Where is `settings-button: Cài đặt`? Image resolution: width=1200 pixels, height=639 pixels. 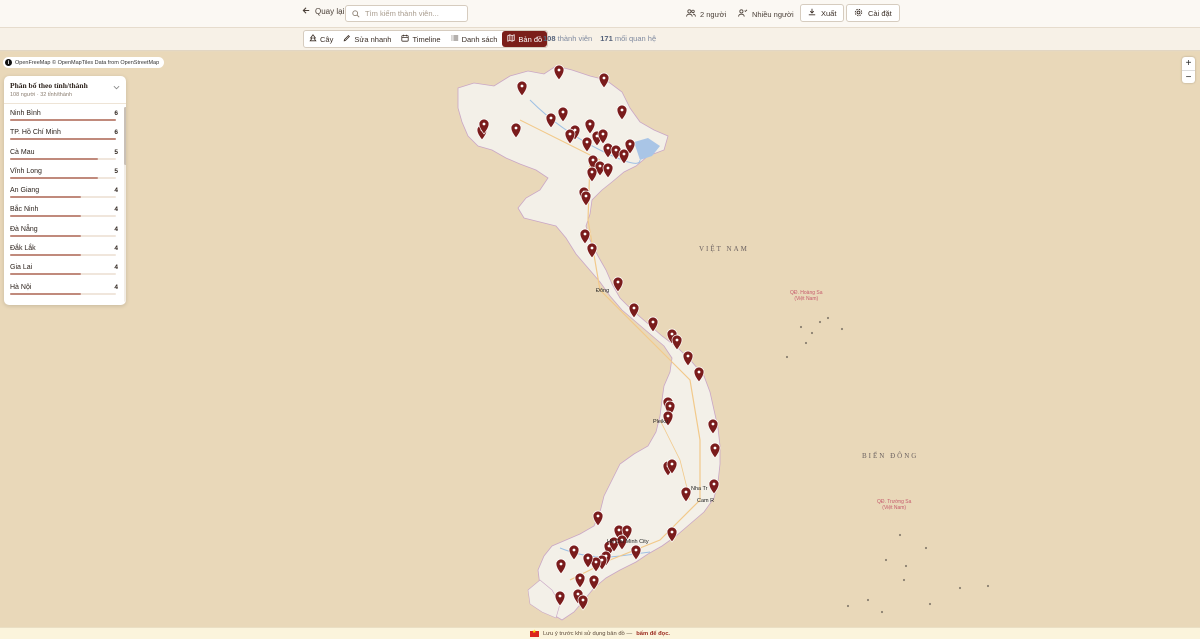
settings-button: Cài đặt is located at coordinates (873, 13).